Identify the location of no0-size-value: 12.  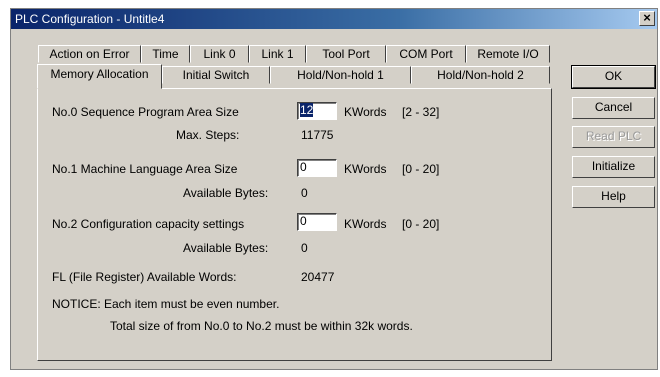
(307, 110).